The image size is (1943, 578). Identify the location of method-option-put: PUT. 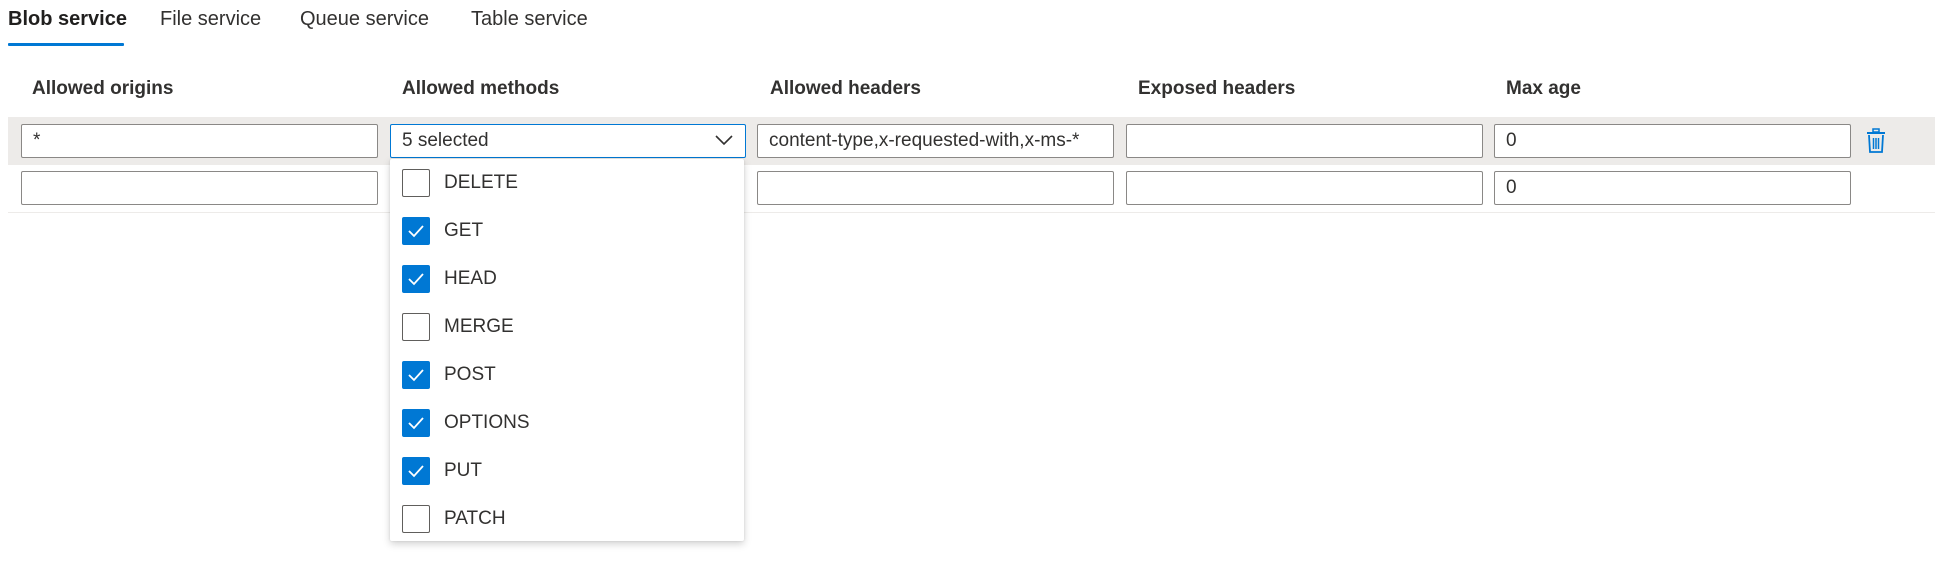
(442, 471).